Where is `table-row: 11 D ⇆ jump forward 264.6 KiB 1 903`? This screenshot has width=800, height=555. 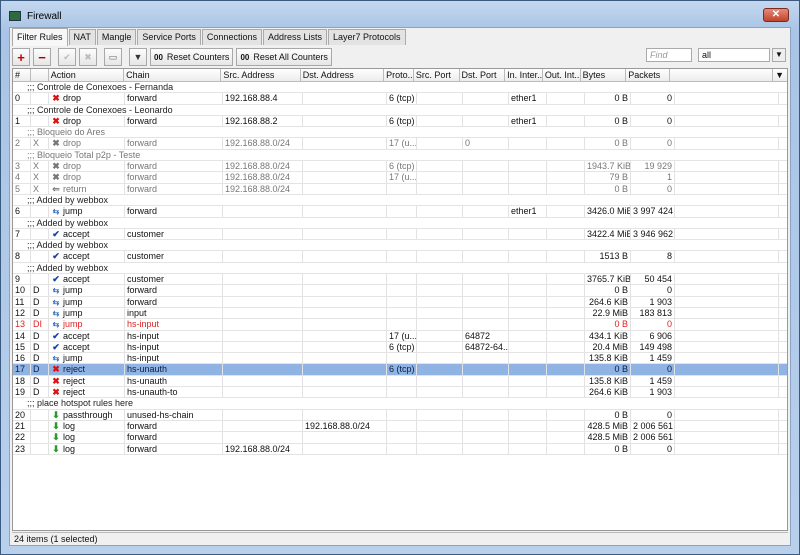 table-row: 11 D ⇆ jump forward 264.6 KiB 1 903 is located at coordinates (400, 302).